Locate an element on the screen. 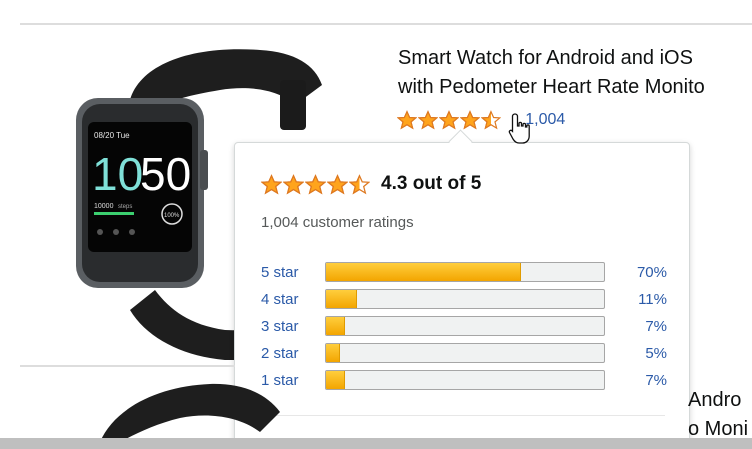 The width and height of the screenshot is (752, 449). histogram-star-label: 5 star is located at coordinates (280, 272).